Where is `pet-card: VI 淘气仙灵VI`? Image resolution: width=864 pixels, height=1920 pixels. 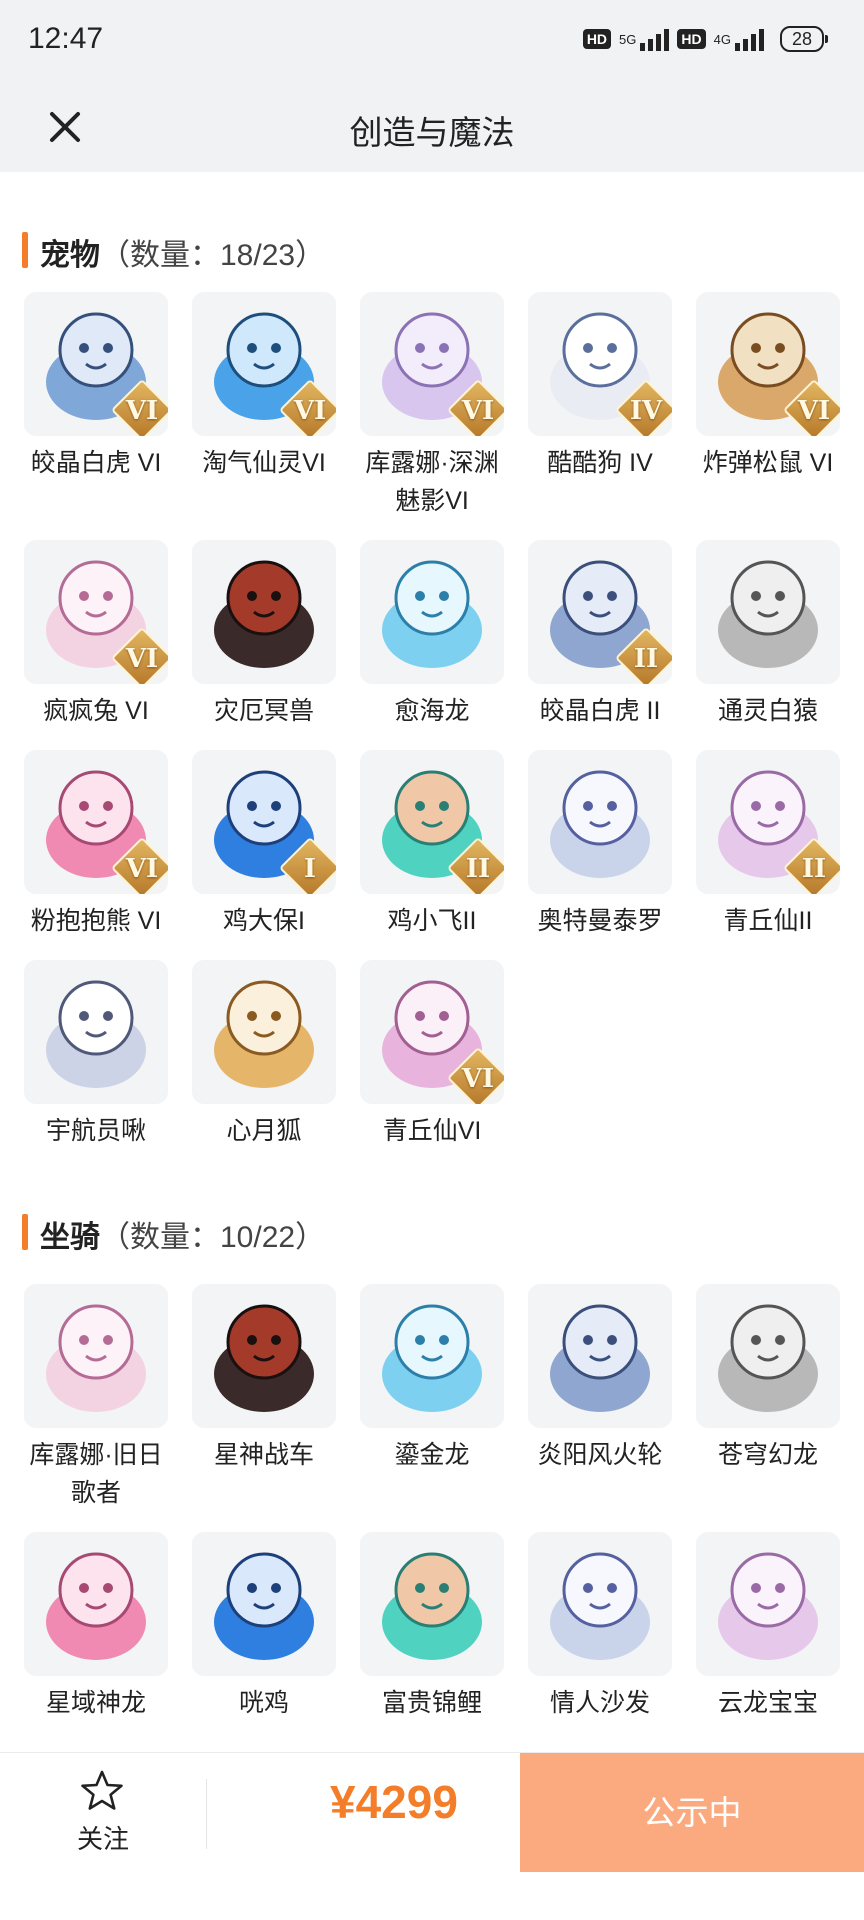
pet-card: VI 淘气仙灵VI is located at coordinates (264, 416).